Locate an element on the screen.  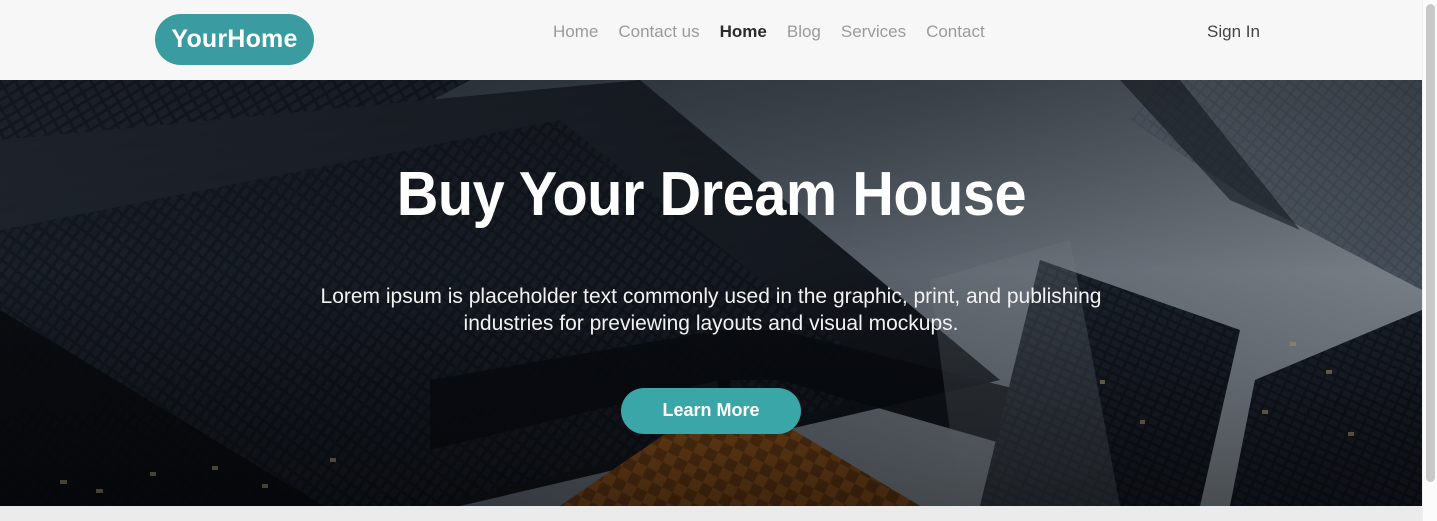
vertical-scrollbar is located at coordinates (1429, 260).